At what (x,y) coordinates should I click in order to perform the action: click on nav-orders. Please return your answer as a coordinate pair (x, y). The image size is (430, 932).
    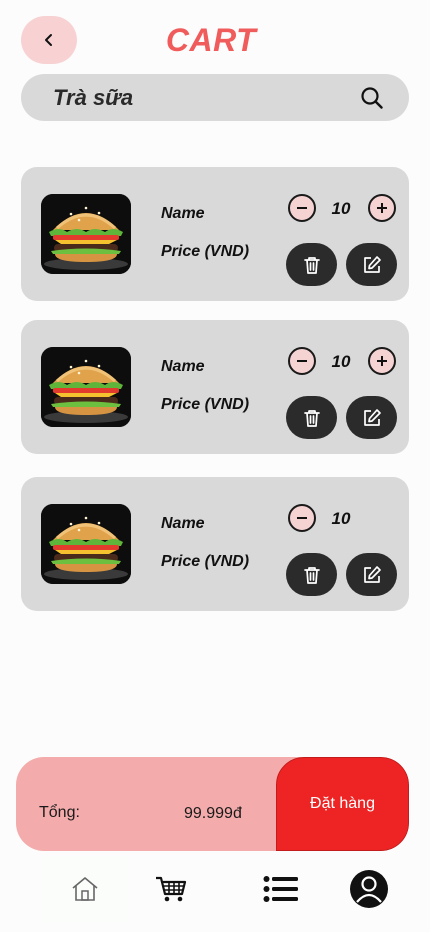
    Looking at the image, I should click on (281, 889).